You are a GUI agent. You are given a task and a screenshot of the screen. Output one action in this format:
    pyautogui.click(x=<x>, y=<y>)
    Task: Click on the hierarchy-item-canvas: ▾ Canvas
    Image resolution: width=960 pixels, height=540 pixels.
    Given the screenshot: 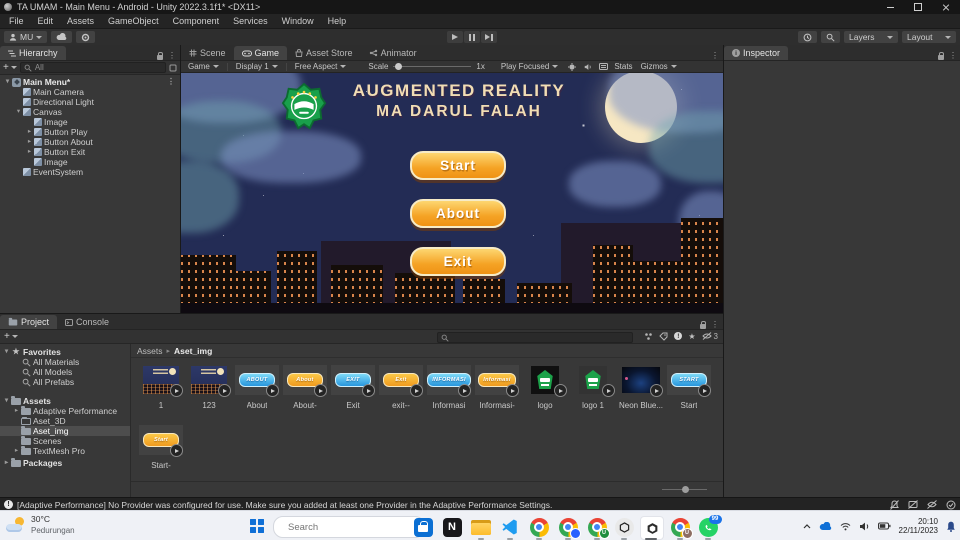 What is the action you would take?
    pyautogui.click(x=90, y=112)
    